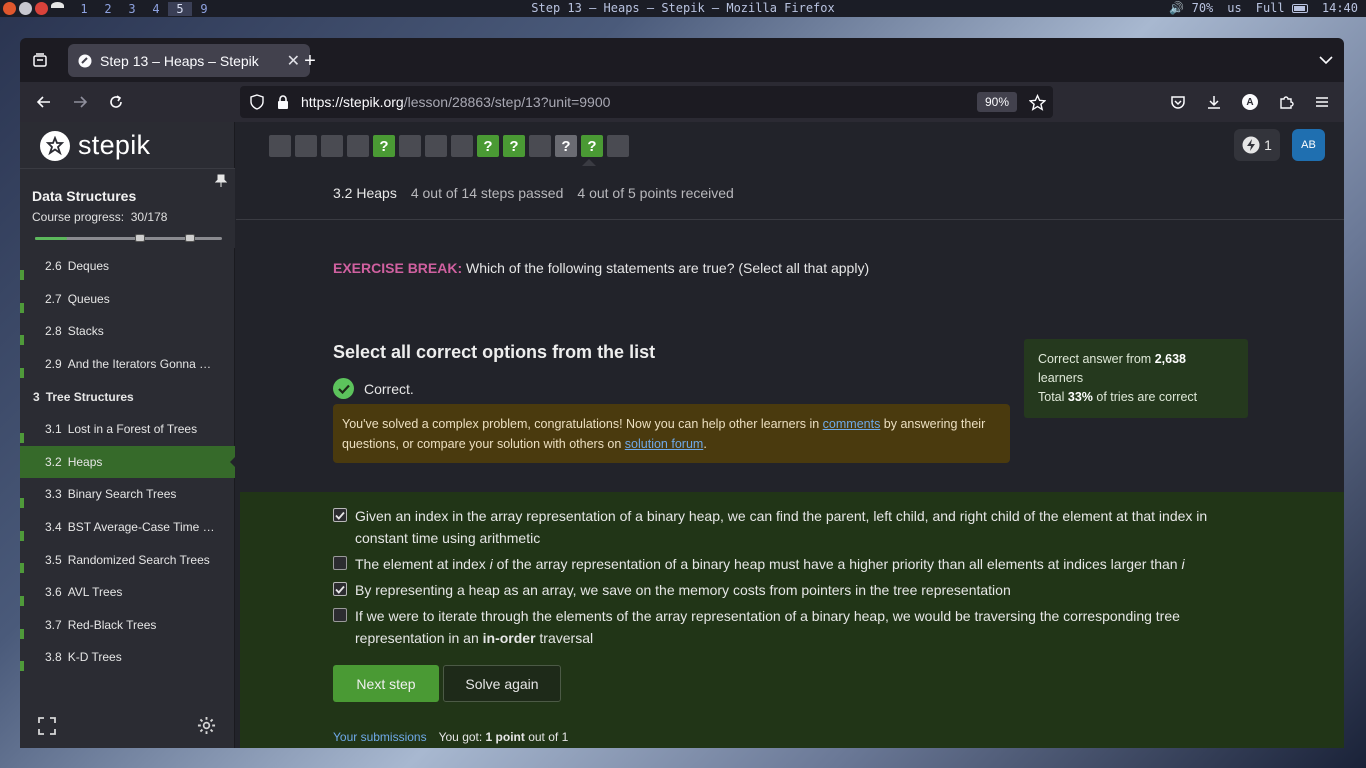  I want to click on lesson-title: Stacks, so click(85, 331).